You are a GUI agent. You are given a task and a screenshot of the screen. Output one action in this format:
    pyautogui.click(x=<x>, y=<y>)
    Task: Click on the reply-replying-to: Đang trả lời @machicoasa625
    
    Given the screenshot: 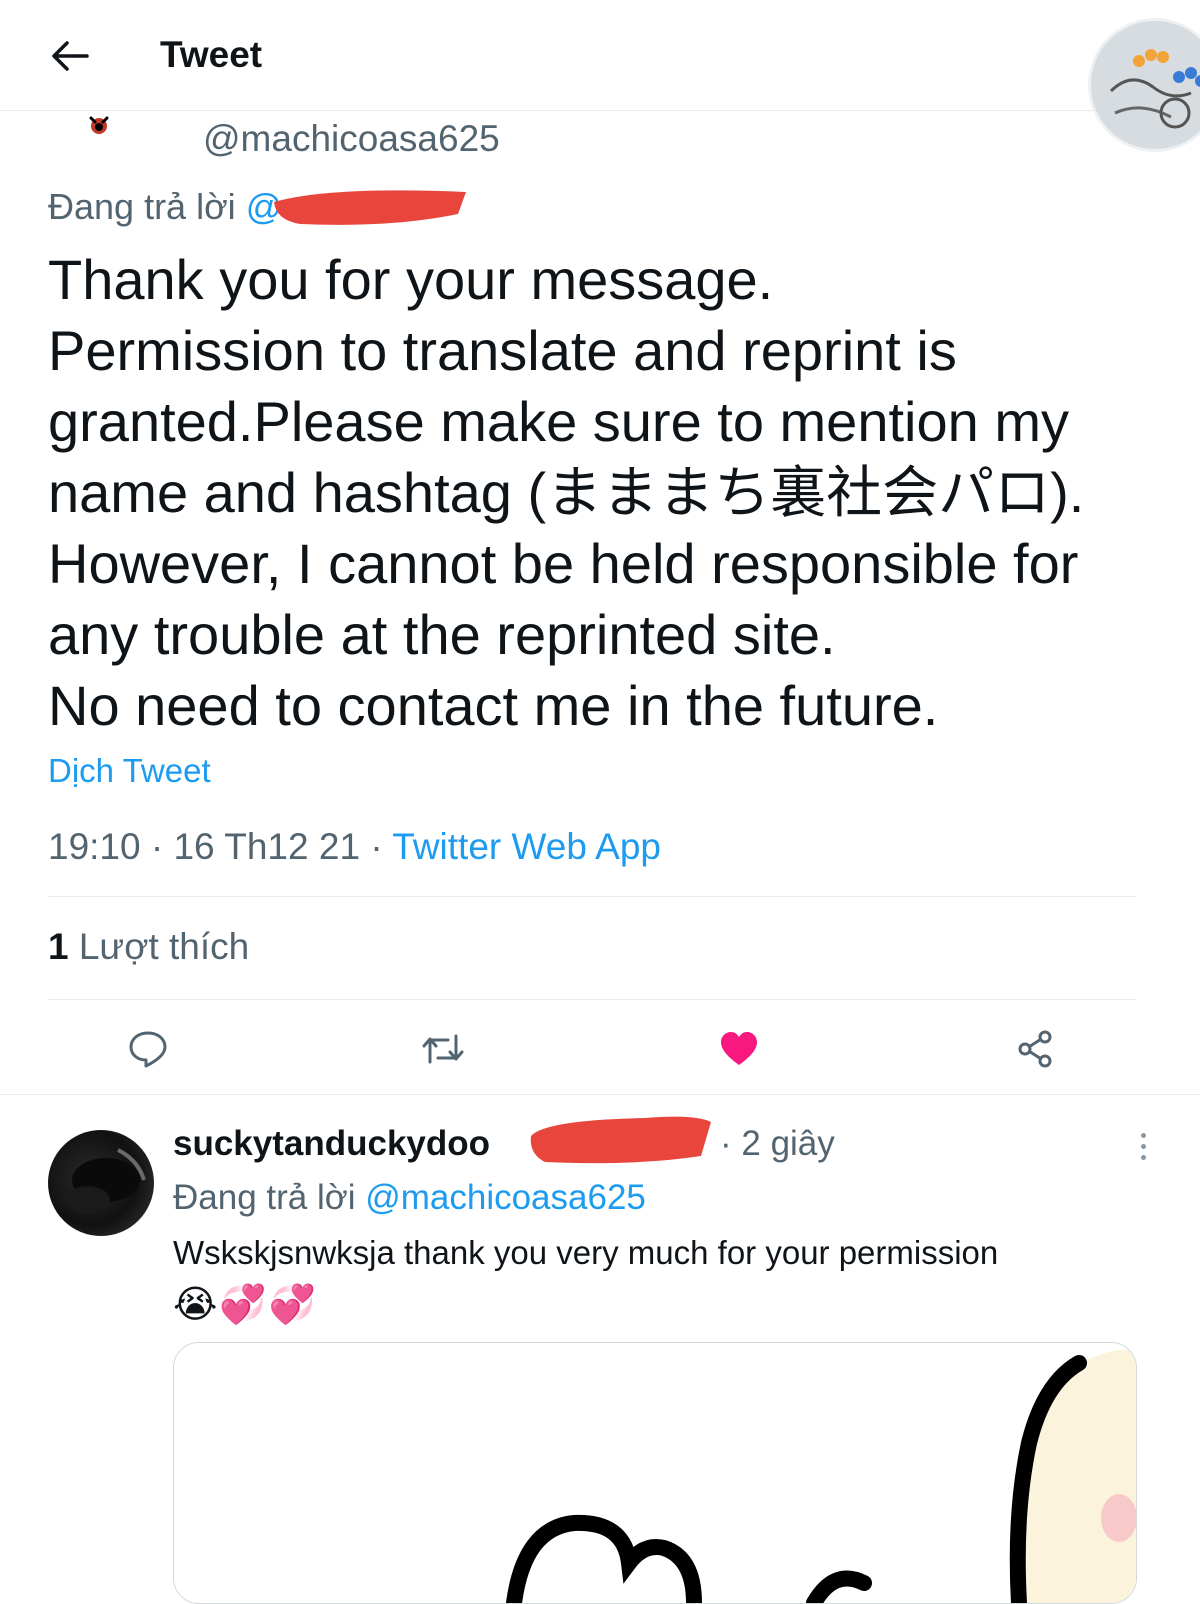 What is the action you would take?
    pyautogui.click(x=409, y=1198)
    